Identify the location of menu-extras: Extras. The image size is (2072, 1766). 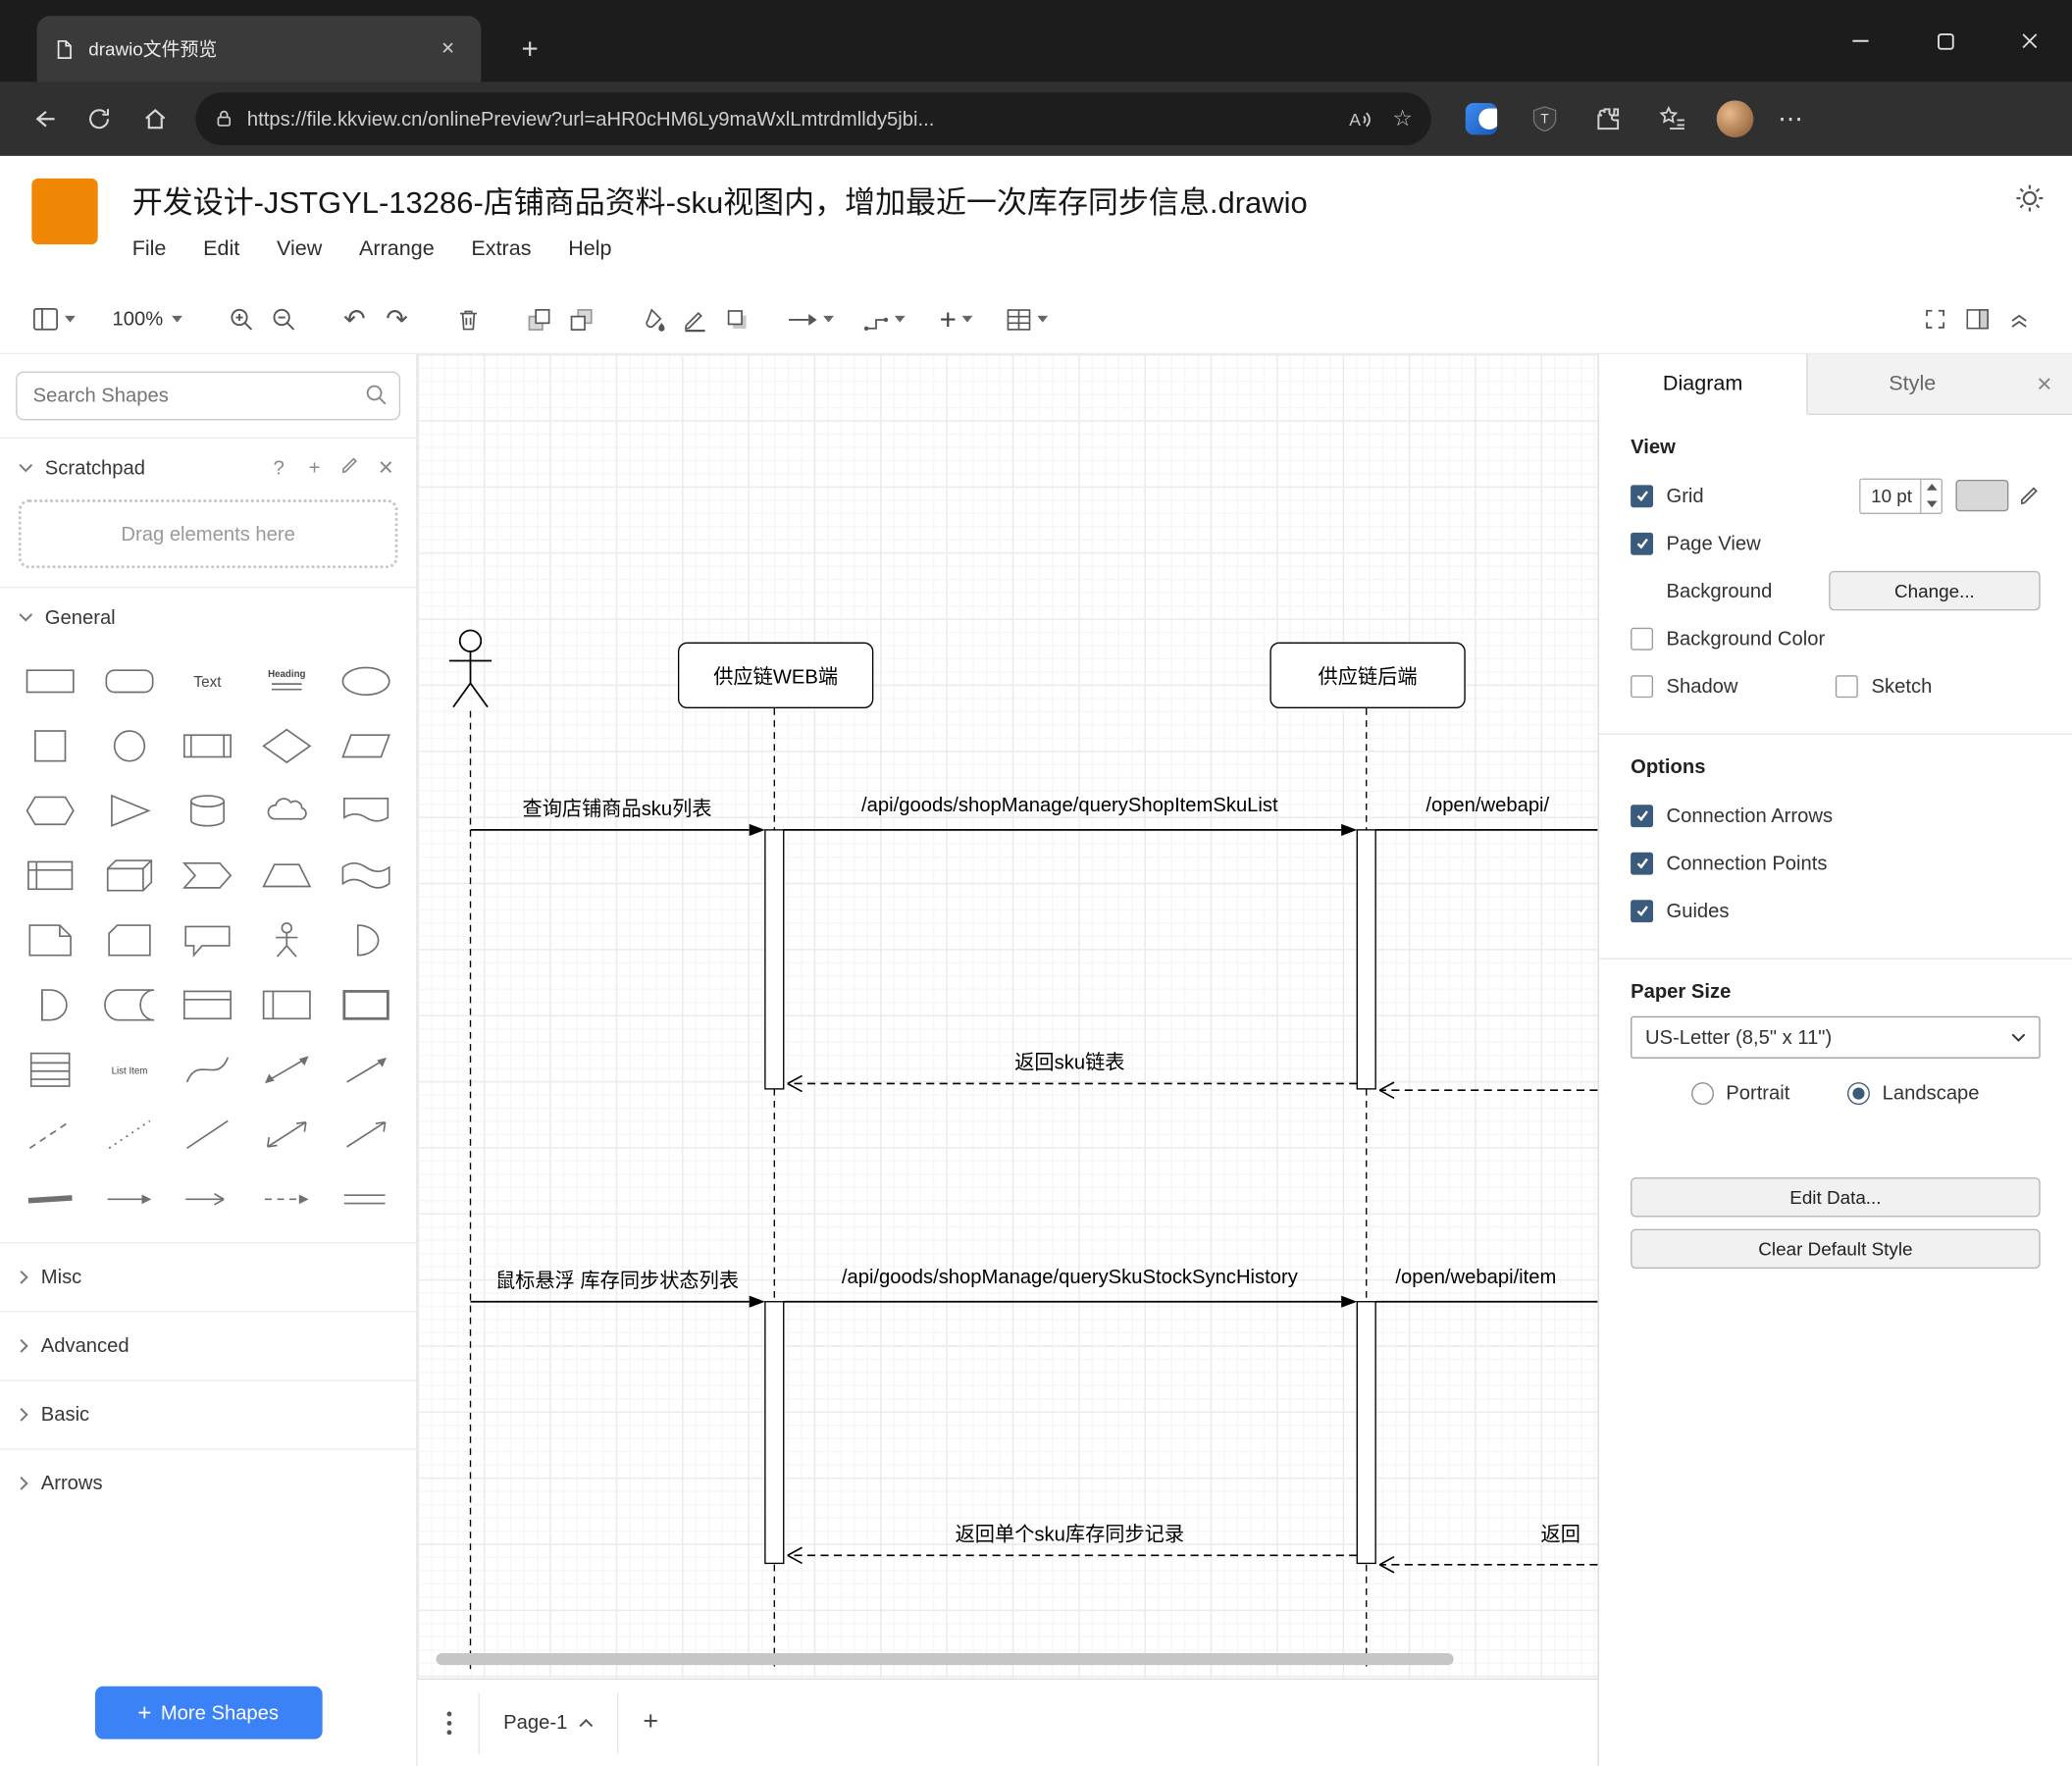
(501, 249).